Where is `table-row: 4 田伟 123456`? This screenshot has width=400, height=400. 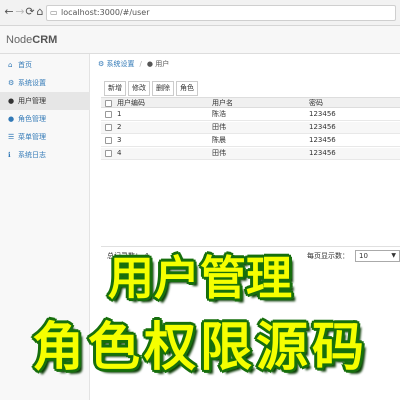
table-row: 4 田伟 123456 is located at coordinates (250, 154).